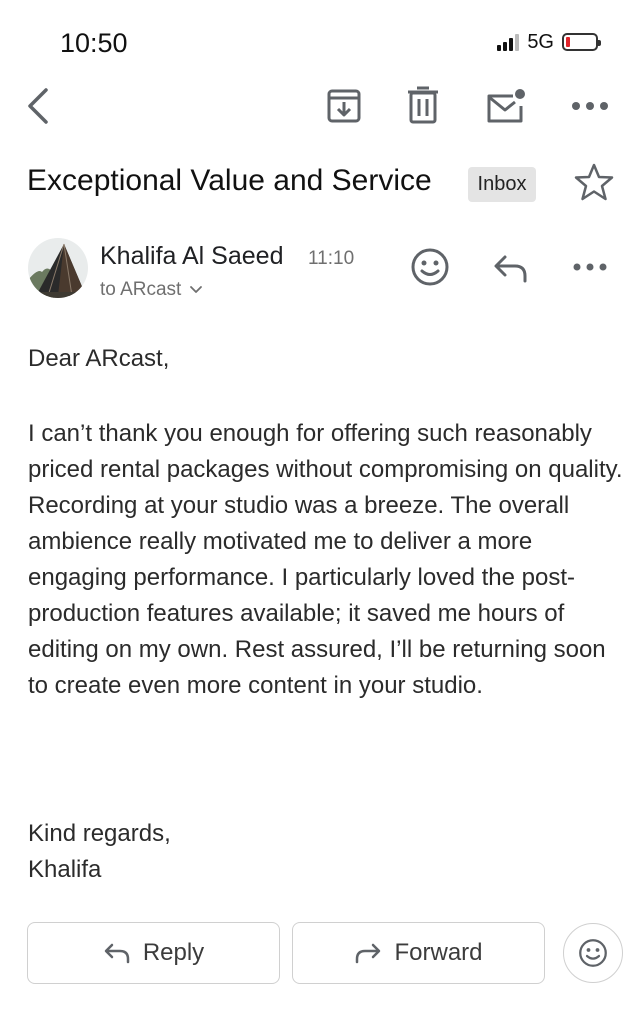  Describe the element at coordinates (540, 41) in the screenshot. I see `network-type: 5G` at that location.